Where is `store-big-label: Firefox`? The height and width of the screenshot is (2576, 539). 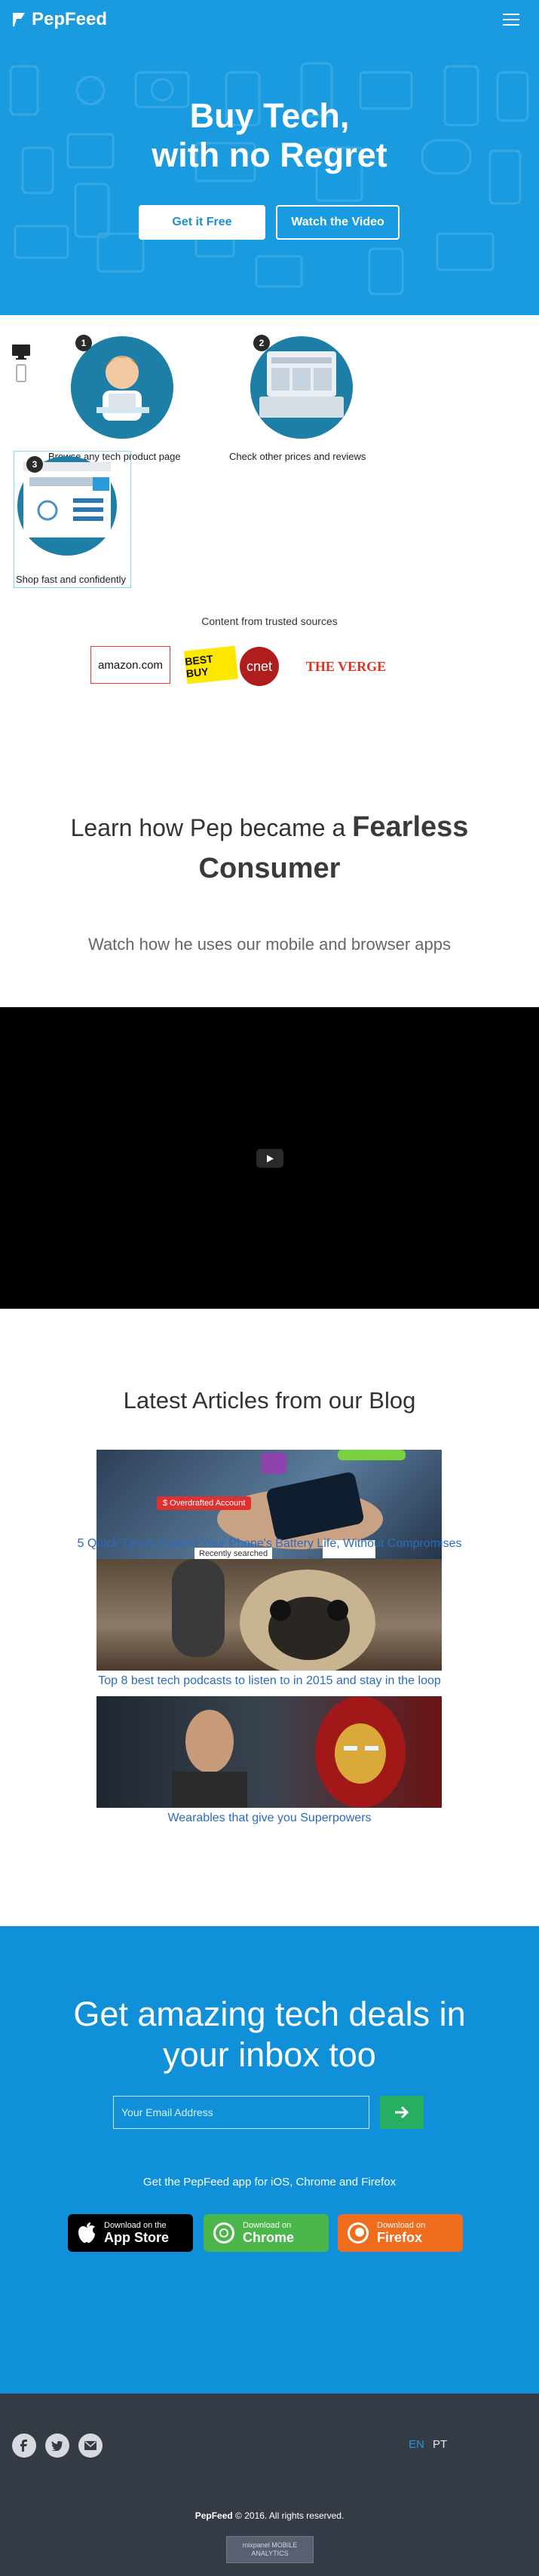
store-big-label: Firefox is located at coordinates (400, 2237).